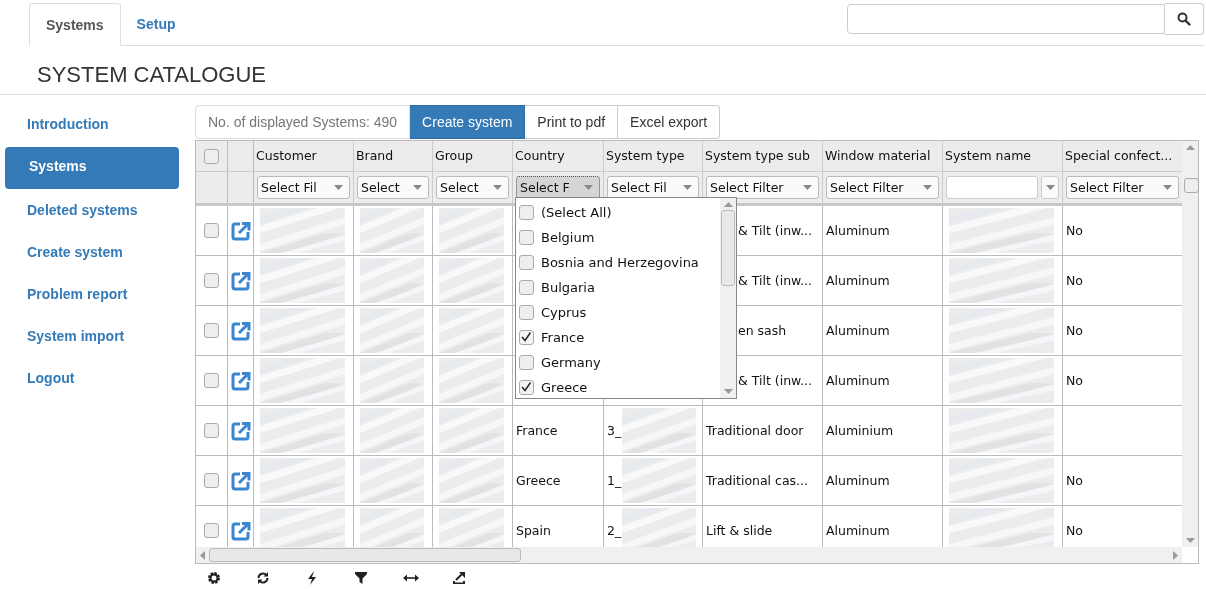  What do you see at coordinates (214, 578) in the screenshot?
I see `settings-icon` at bounding box center [214, 578].